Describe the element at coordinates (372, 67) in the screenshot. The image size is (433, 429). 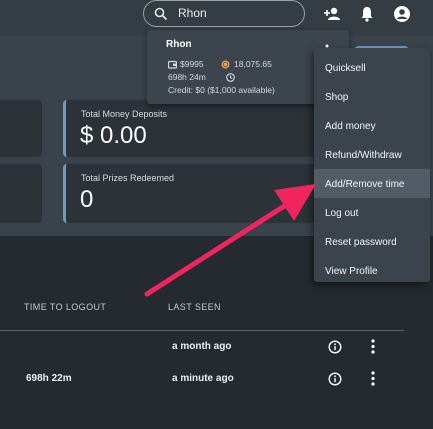
I see `menu-item-quicksell: Quicksell` at that location.